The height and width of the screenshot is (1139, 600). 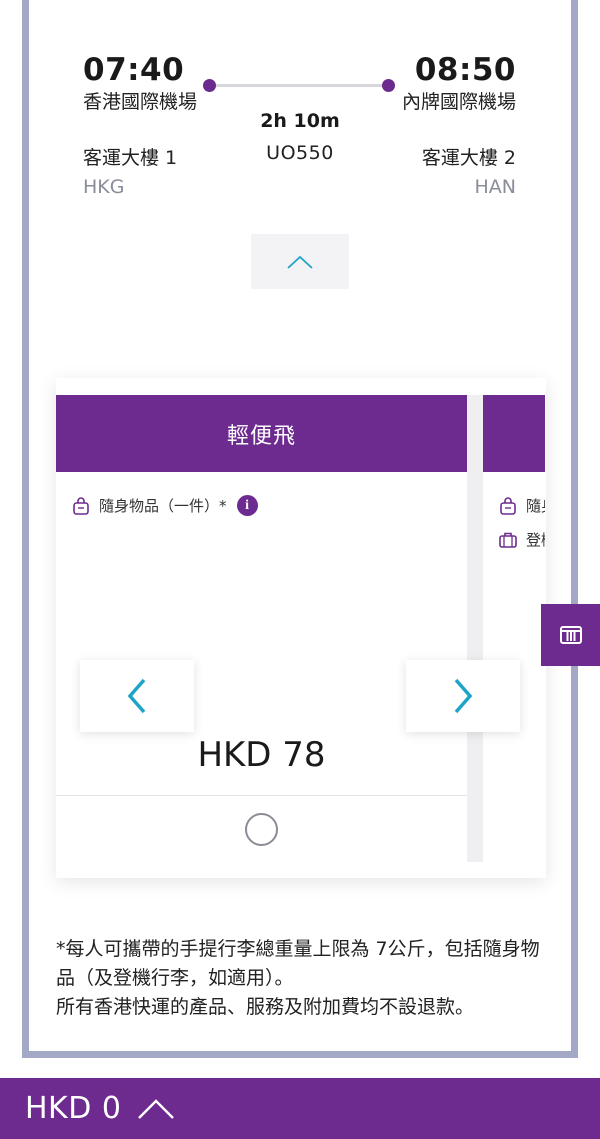 I want to click on luggage-icon, so click(x=508, y=540).